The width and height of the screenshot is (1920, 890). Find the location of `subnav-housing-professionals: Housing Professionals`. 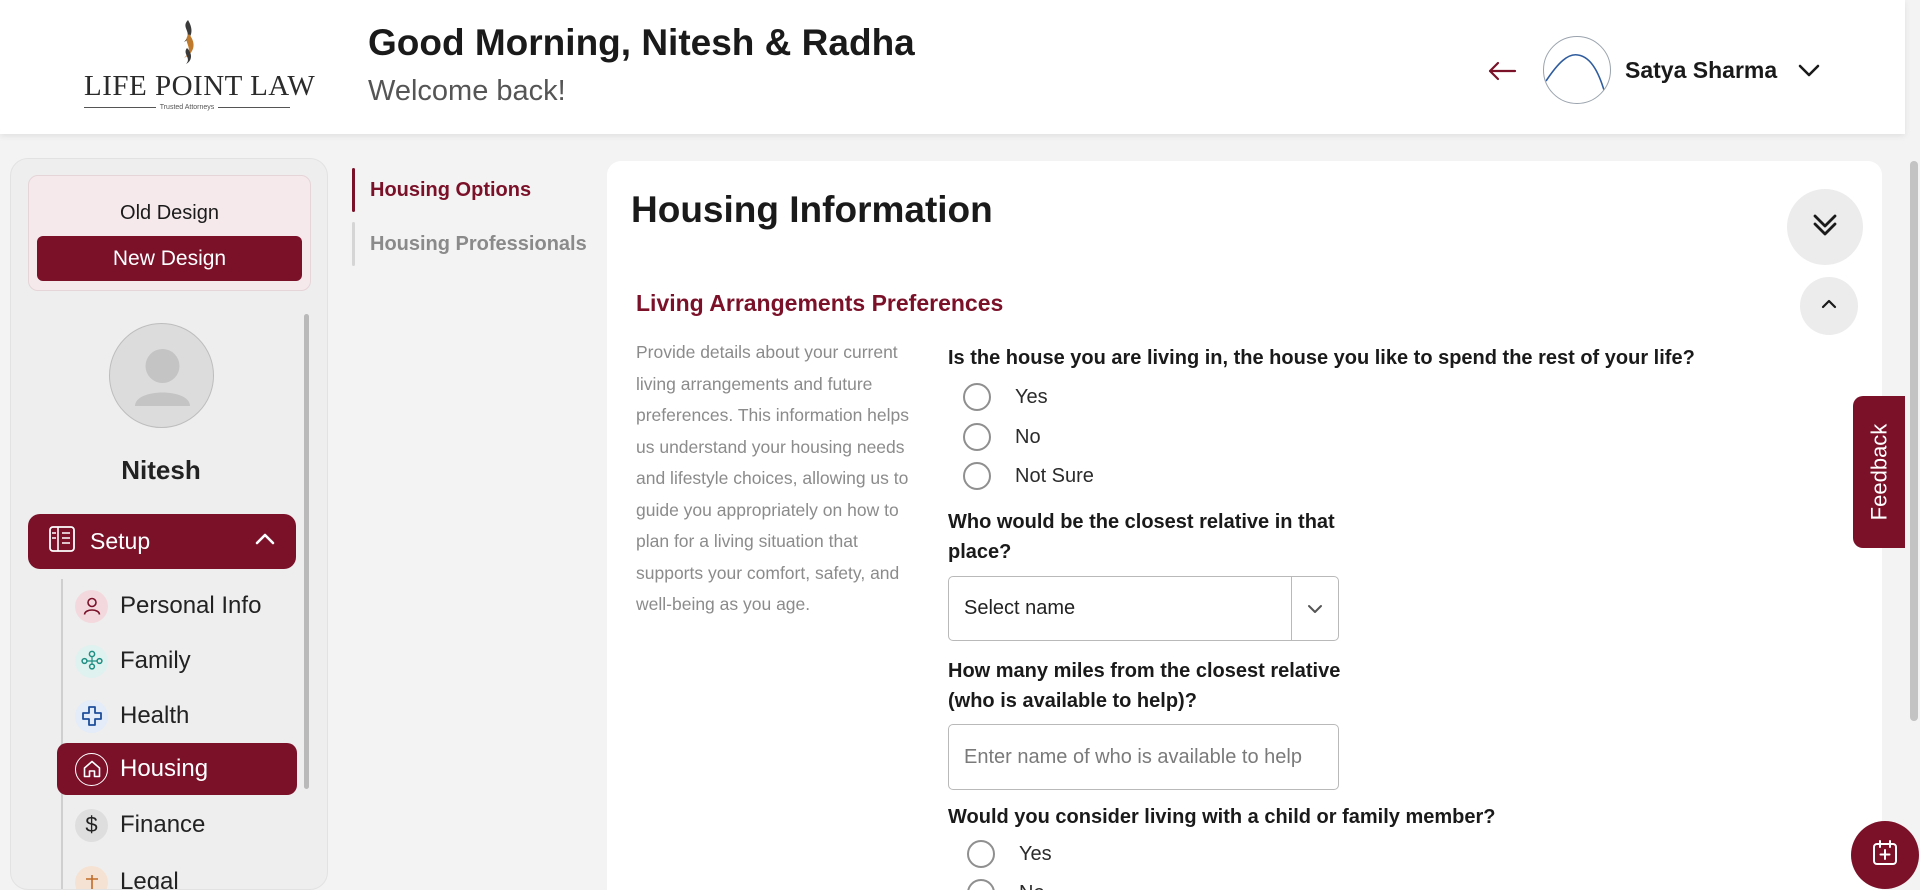

subnav-housing-professionals: Housing Professionals is located at coordinates (472, 244).